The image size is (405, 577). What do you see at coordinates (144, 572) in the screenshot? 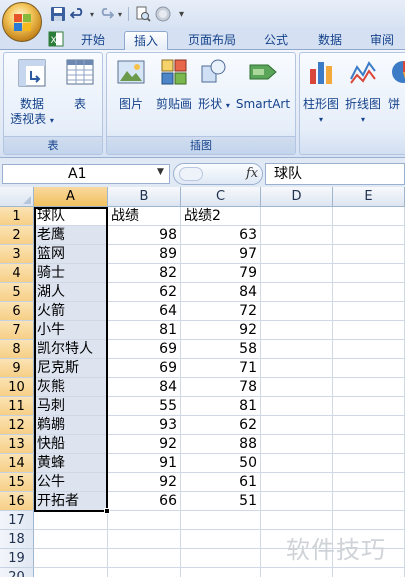
I see `cell-b20` at bounding box center [144, 572].